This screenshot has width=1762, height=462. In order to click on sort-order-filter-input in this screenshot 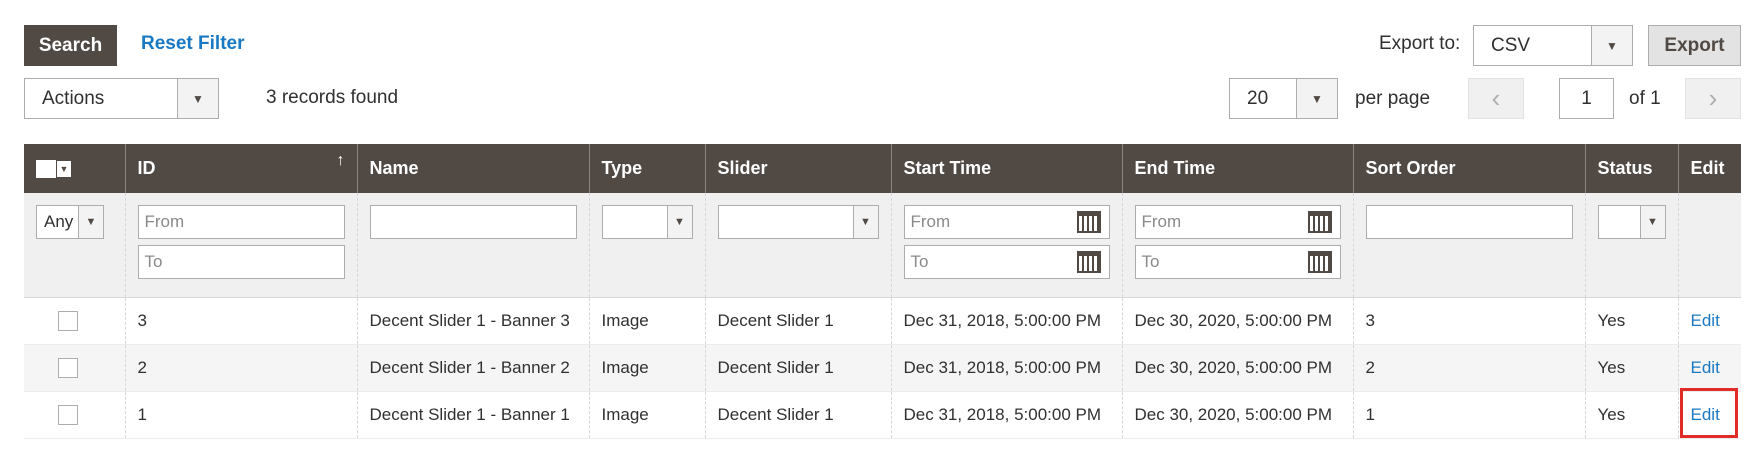, I will do `click(1469, 222)`.